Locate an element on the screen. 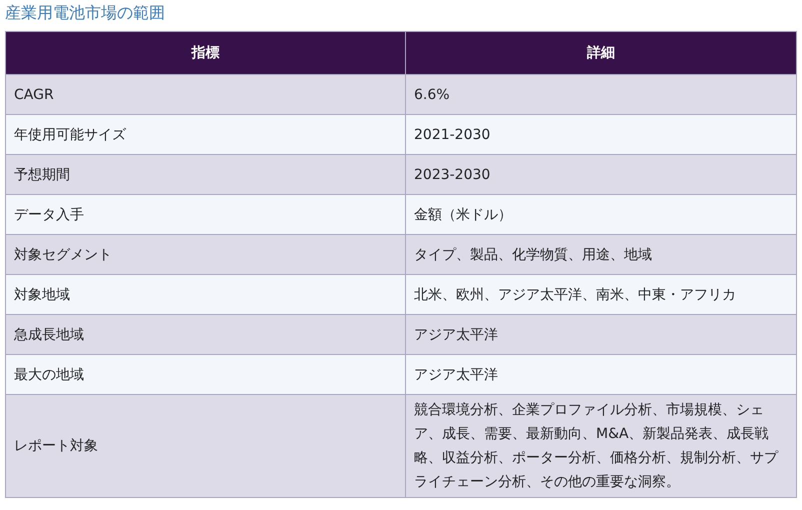 The width and height of the screenshot is (802, 510). table-cell: 2021-2030 is located at coordinates (601, 134).